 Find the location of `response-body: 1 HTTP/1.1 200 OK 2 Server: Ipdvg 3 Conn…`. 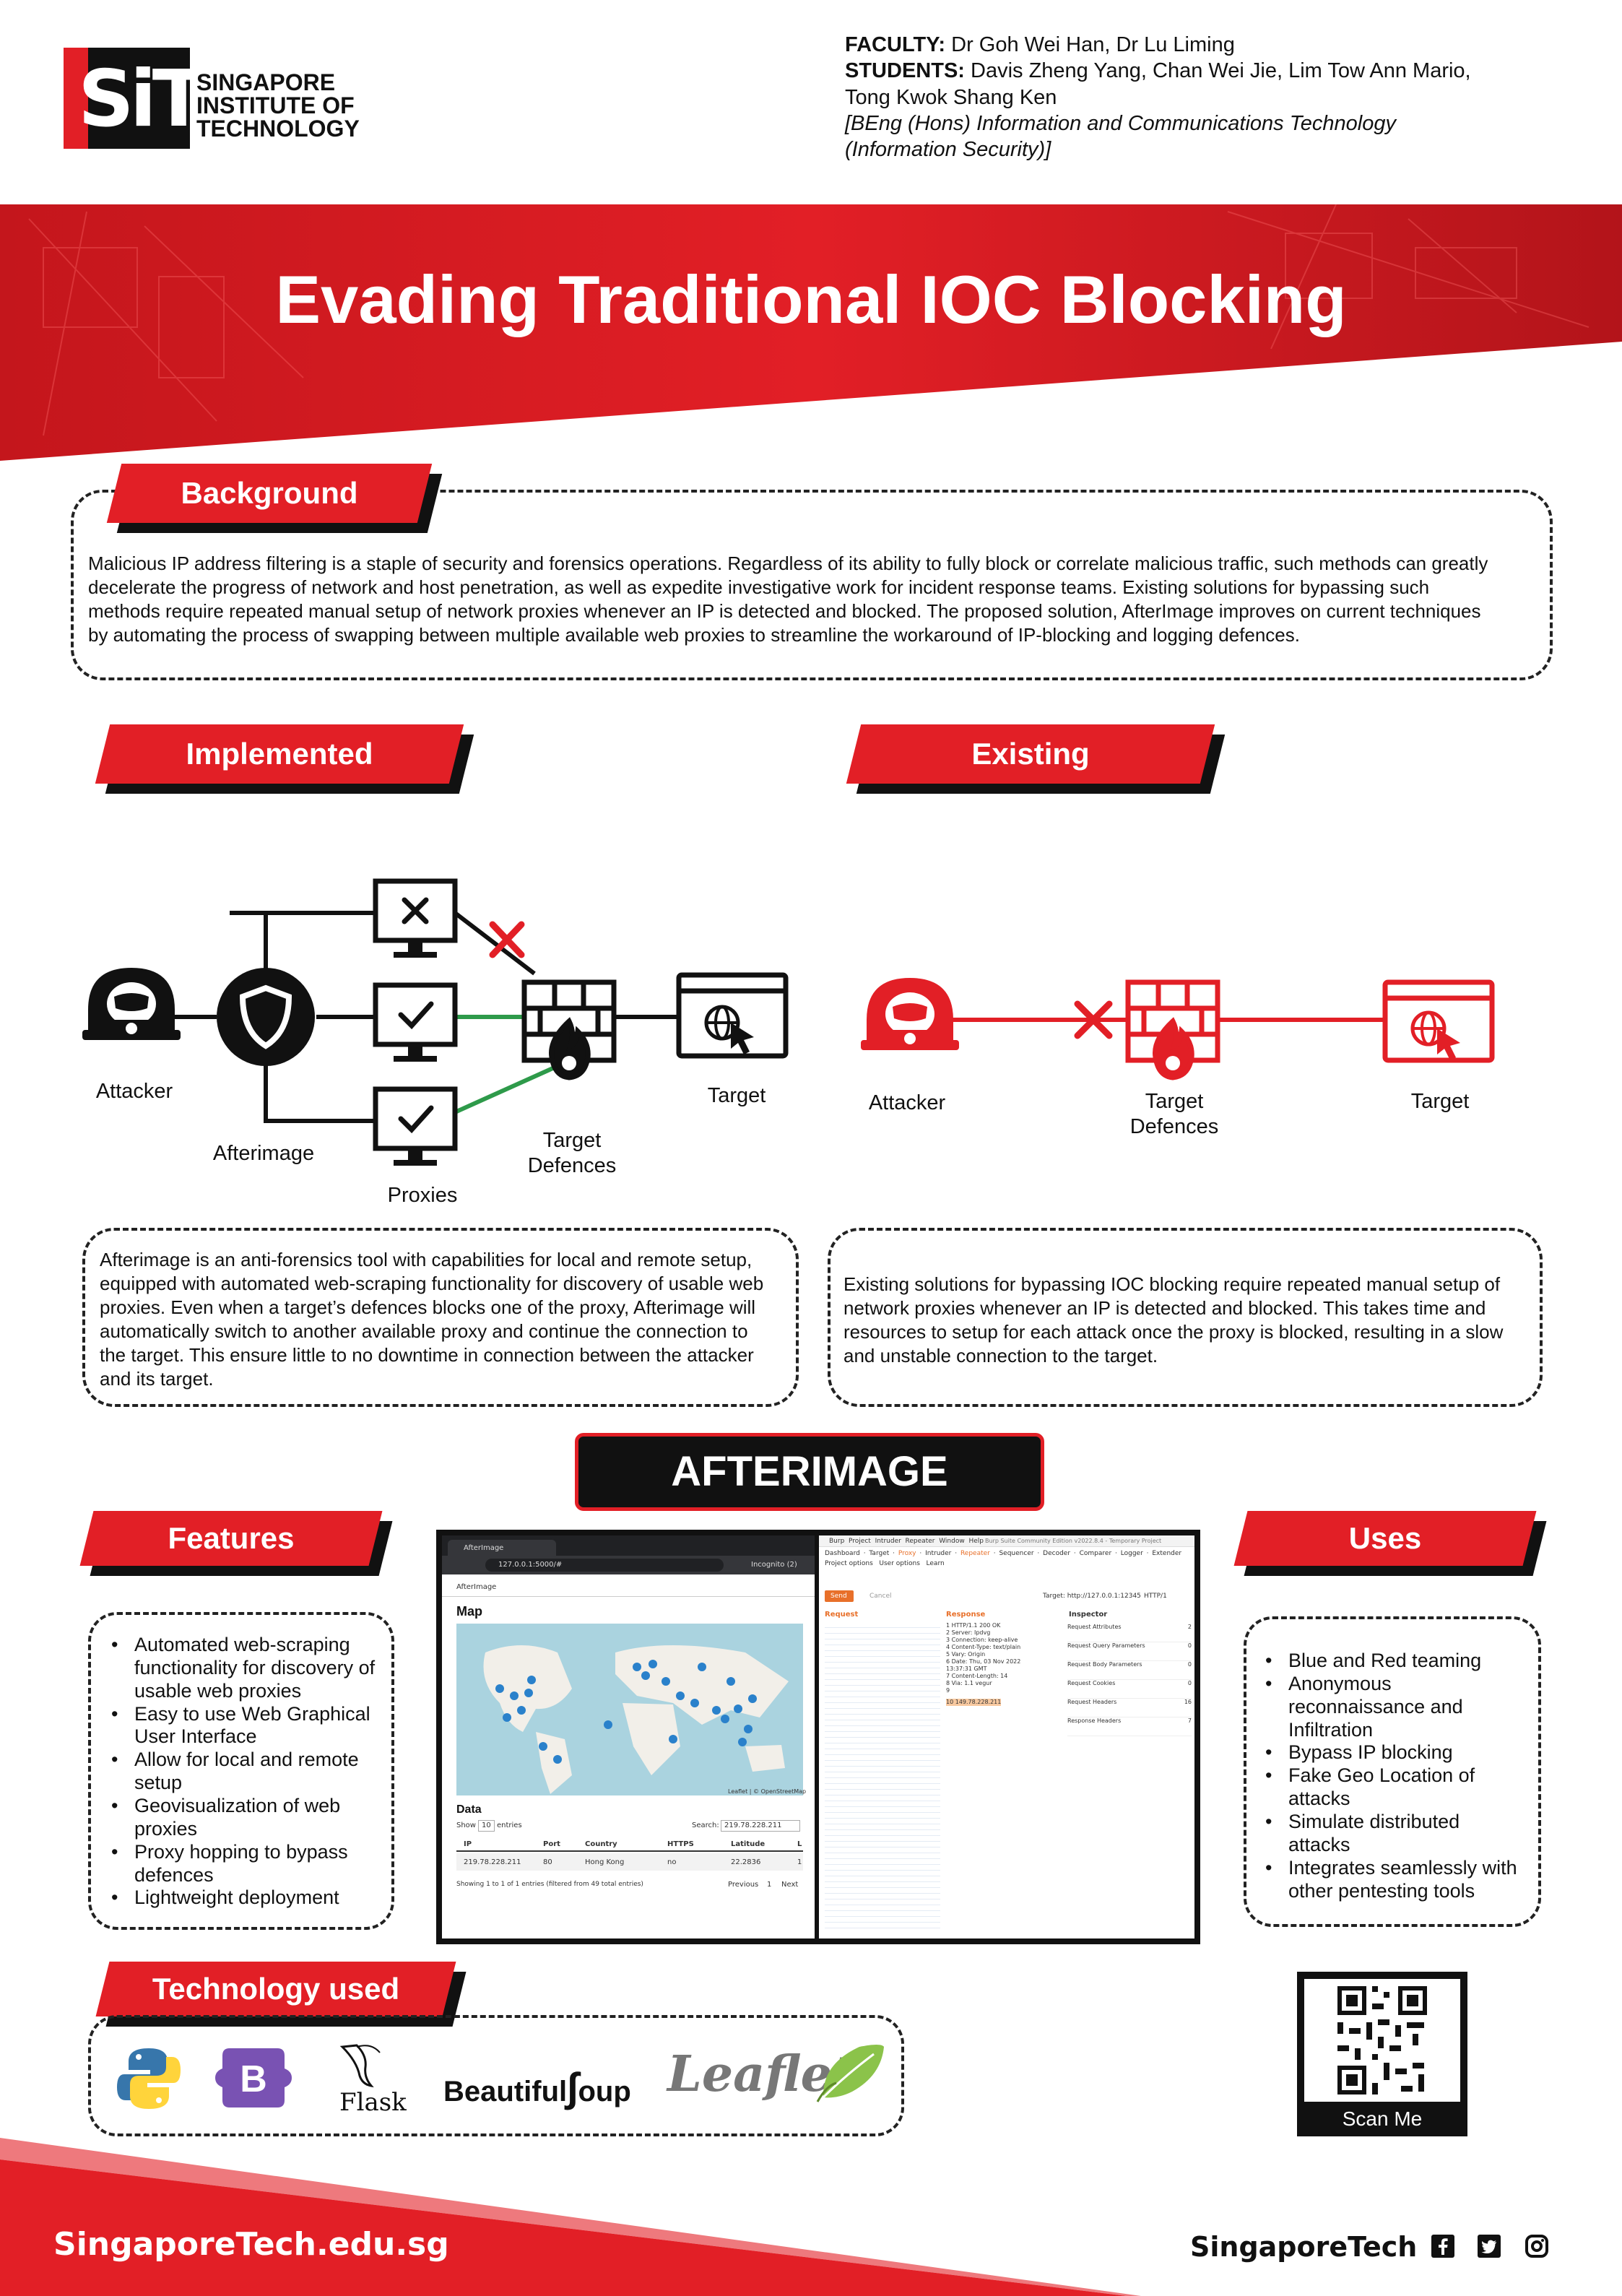

response-body: 1 HTTP/1.1 200 OK 2 Server: Ipdvg 3 Conn… is located at coordinates (1004, 1777).